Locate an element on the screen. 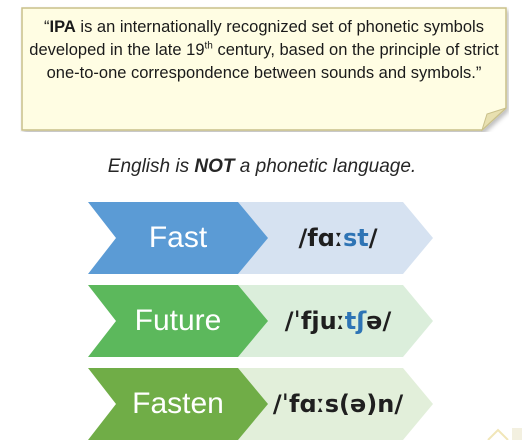  word-label: Fast is located at coordinates (178, 237).